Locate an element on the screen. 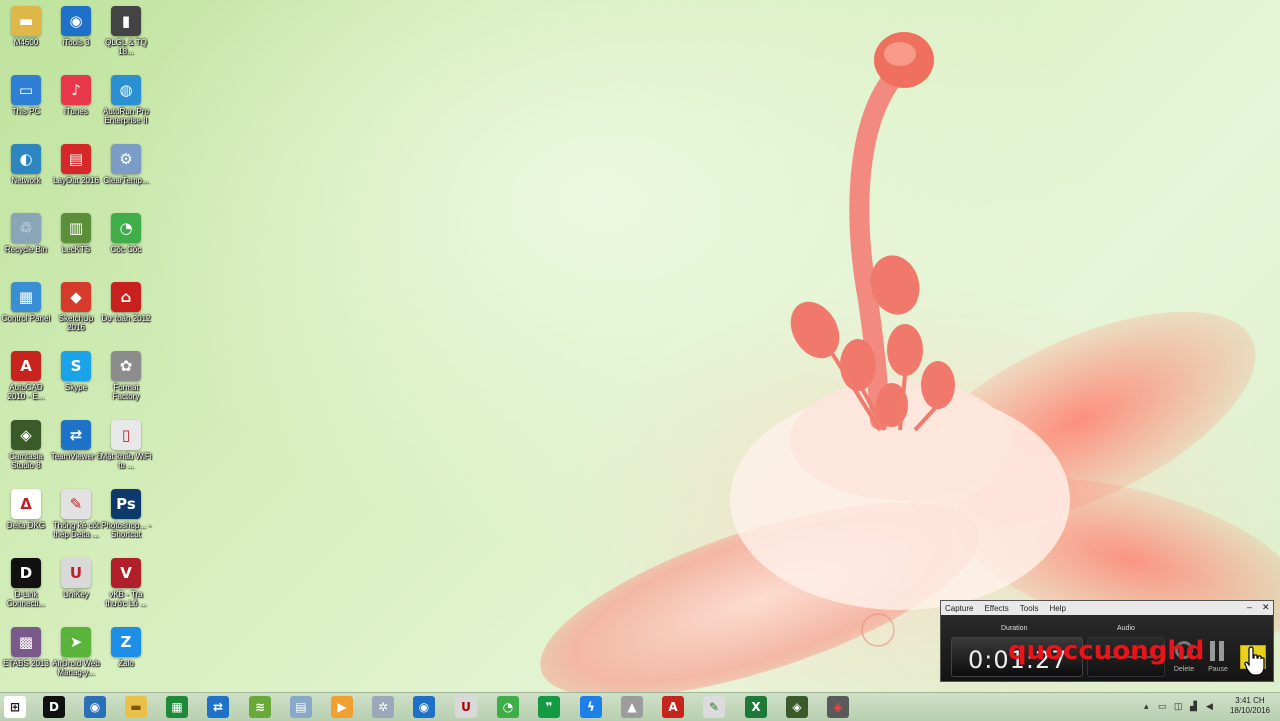 The width and height of the screenshot is (1280, 721). sketchup-icon: ◆ is located at coordinates (76, 297).